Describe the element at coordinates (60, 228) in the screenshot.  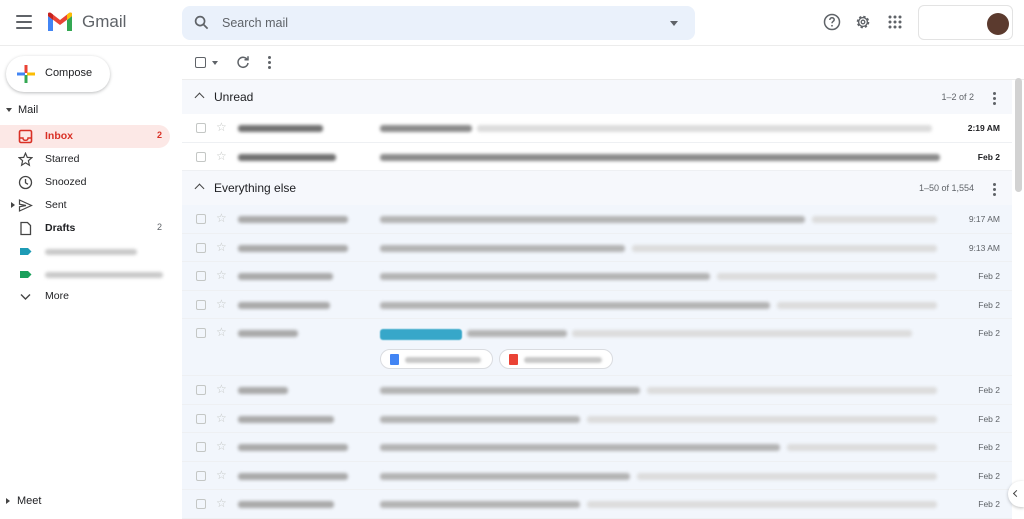
I see `sidebar-item-label: Drafts` at that location.